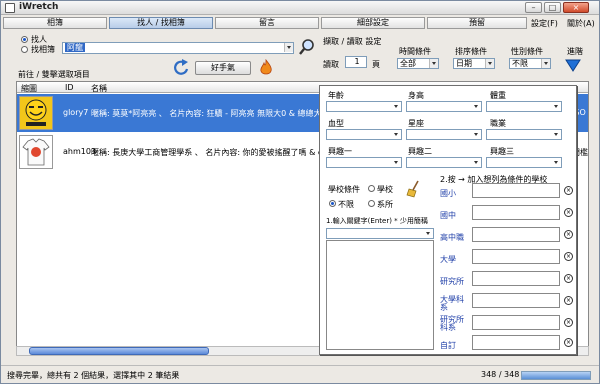 This screenshot has width=600, height=384. I want to click on status-message: 搜尋完畢，總共有 2 個結果，選擇其中 2 筆結果, so click(93, 375).